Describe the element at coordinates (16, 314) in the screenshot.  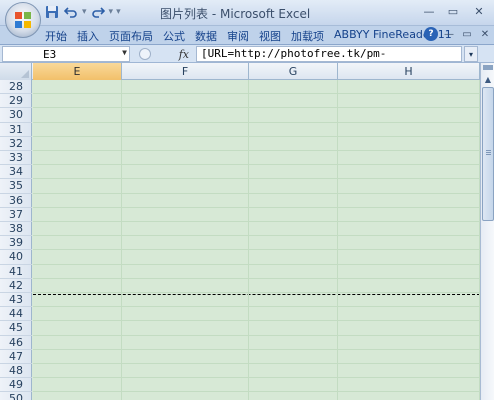
I see `row-header: 44` at that location.